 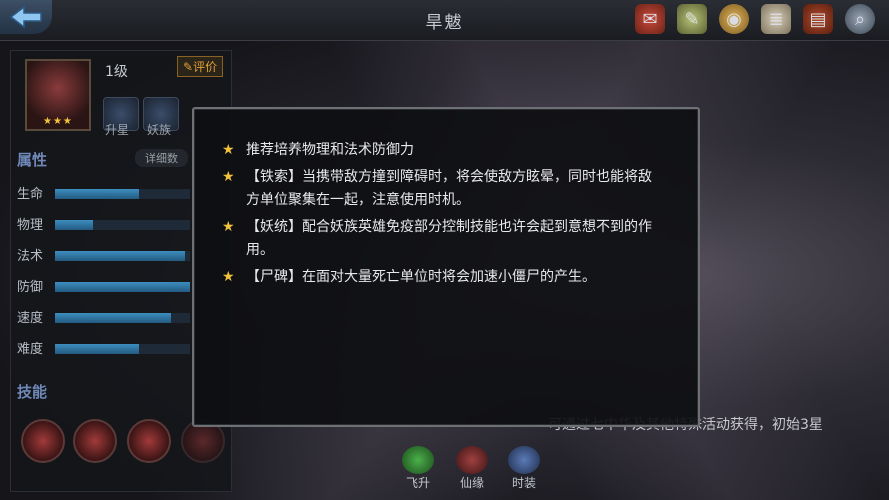 What do you see at coordinates (442, 150) in the screenshot?
I see `tip-item: ★ 推荐培养物理和法术防御力` at bounding box center [442, 150].